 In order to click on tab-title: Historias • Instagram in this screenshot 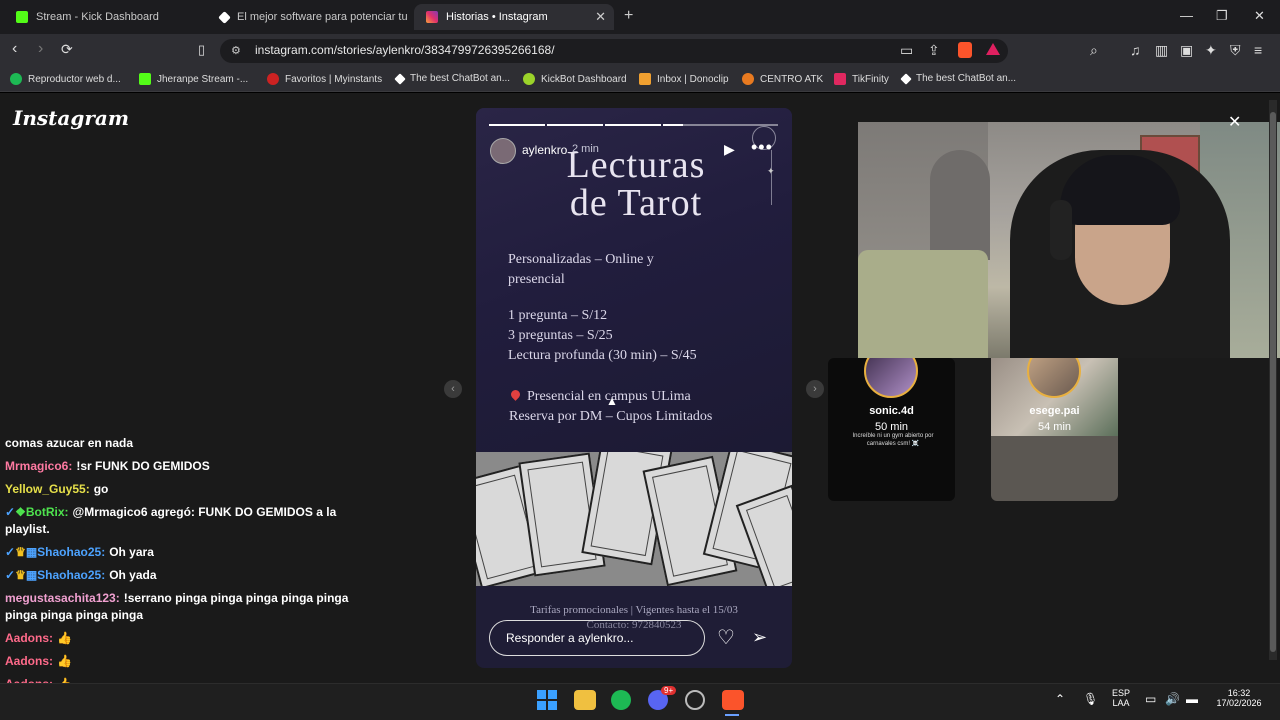, I will do `click(497, 17)`.